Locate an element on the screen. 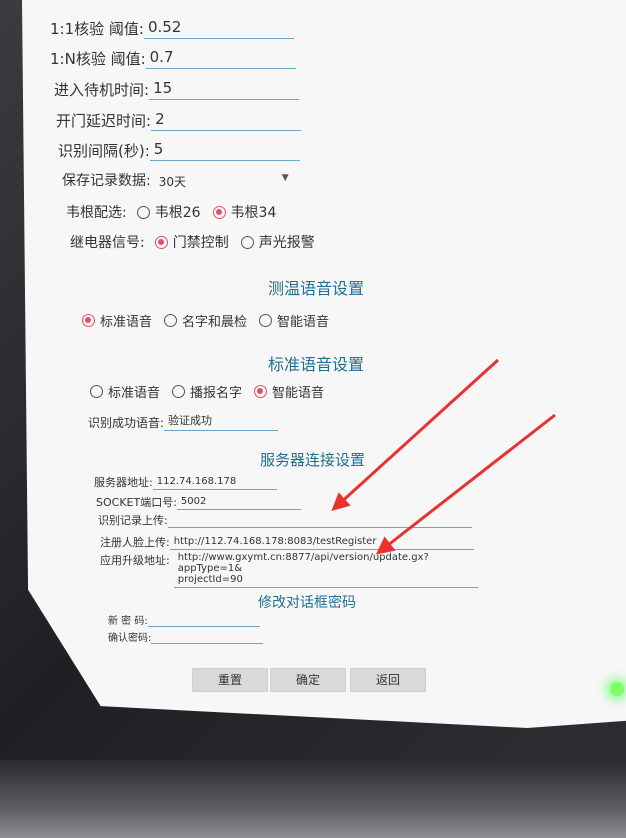  arrow-to-record-upload is located at coordinates (415, 435).